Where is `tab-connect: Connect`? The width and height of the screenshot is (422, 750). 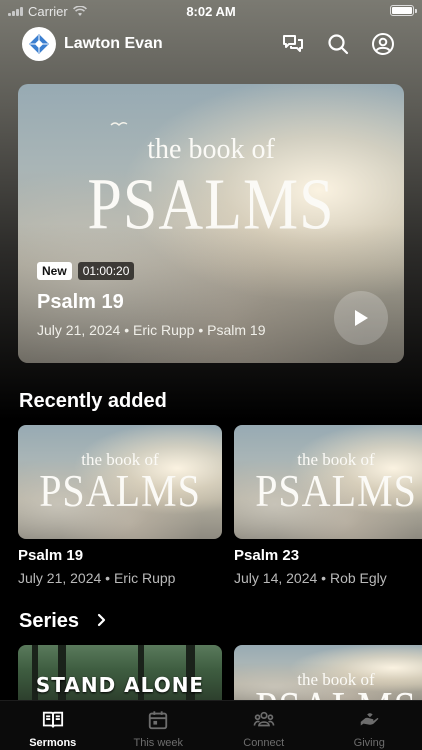
tab-connect: Connect is located at coordinates (264, 725).